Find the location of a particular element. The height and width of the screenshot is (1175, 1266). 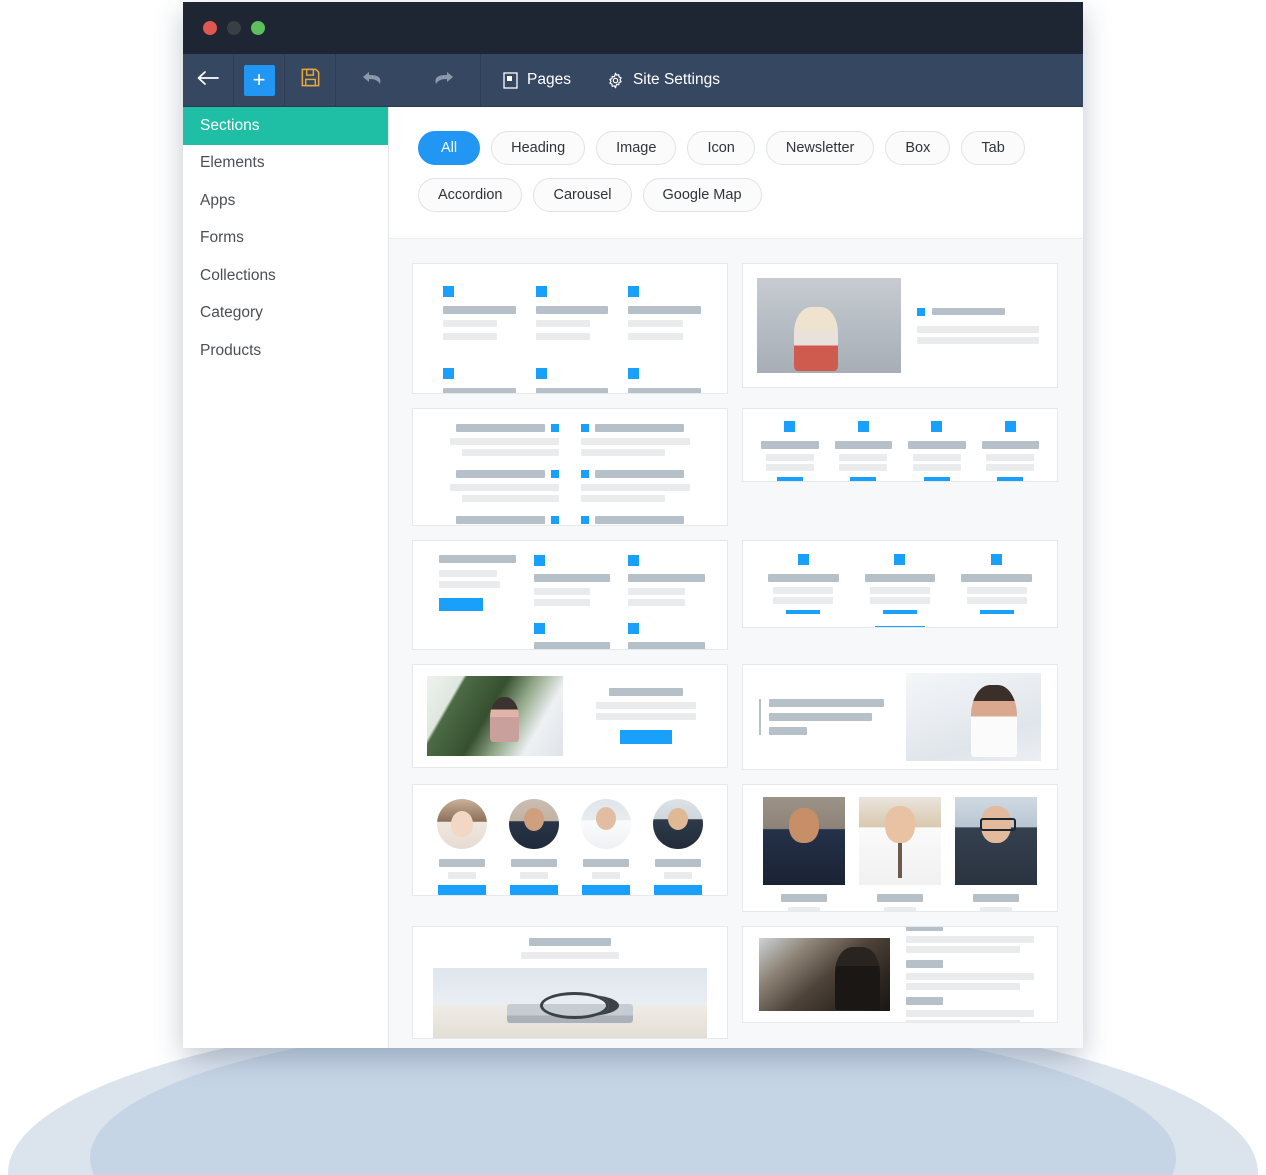

page-icon is located at coordinates (510, 80).